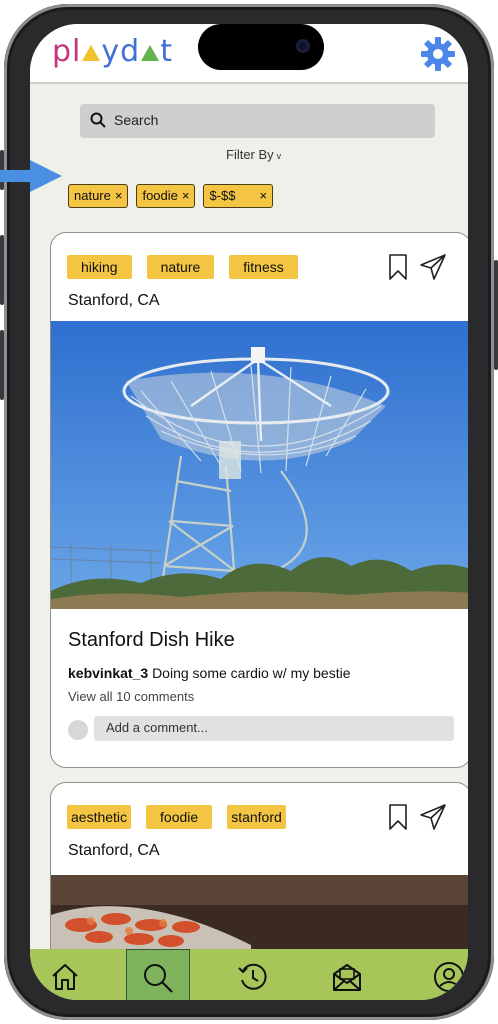 The image size is (498, 1024). Describe the element at coordinates (238, 196) in the screenshot. I see `filter-chip-price: $-$$ ×` at that location.